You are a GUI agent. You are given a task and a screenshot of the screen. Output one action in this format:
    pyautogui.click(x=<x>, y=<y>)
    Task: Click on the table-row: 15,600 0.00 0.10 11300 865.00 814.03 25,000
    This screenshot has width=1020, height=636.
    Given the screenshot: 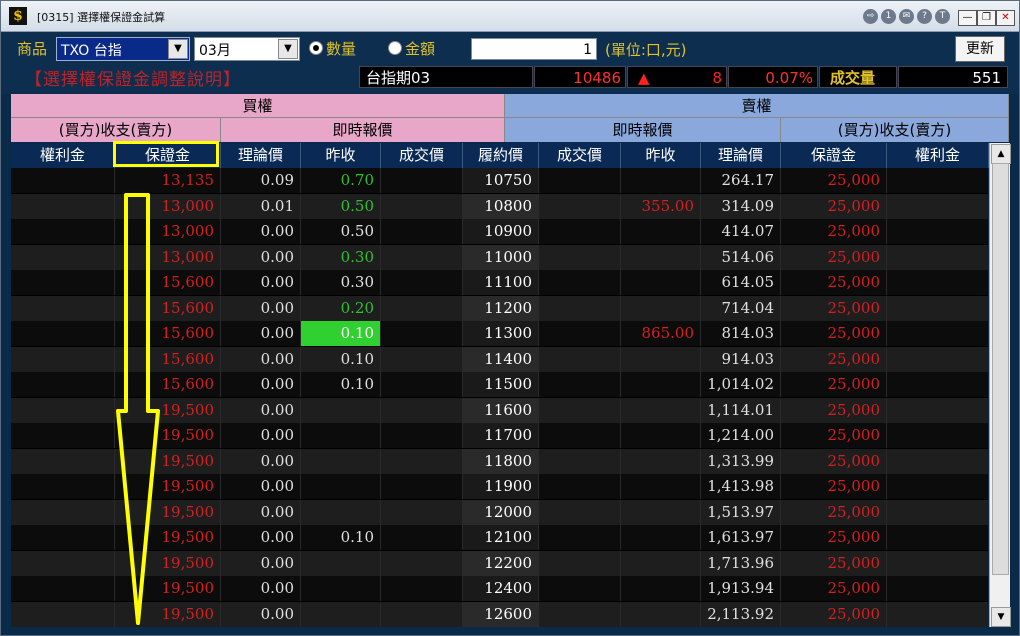 What is the action you would take?
    pyautogui.click(x=499, y=333)
    